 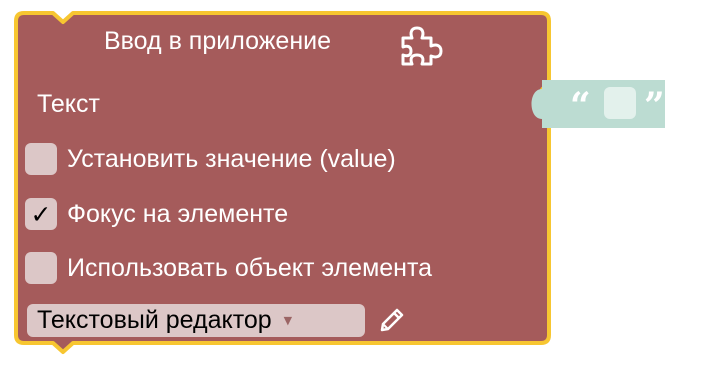 What do you see at coordinates (250, 267) in the screenshot?
I see `element-object-label: Использовать объект элемента` at bounding box center [250, 267].